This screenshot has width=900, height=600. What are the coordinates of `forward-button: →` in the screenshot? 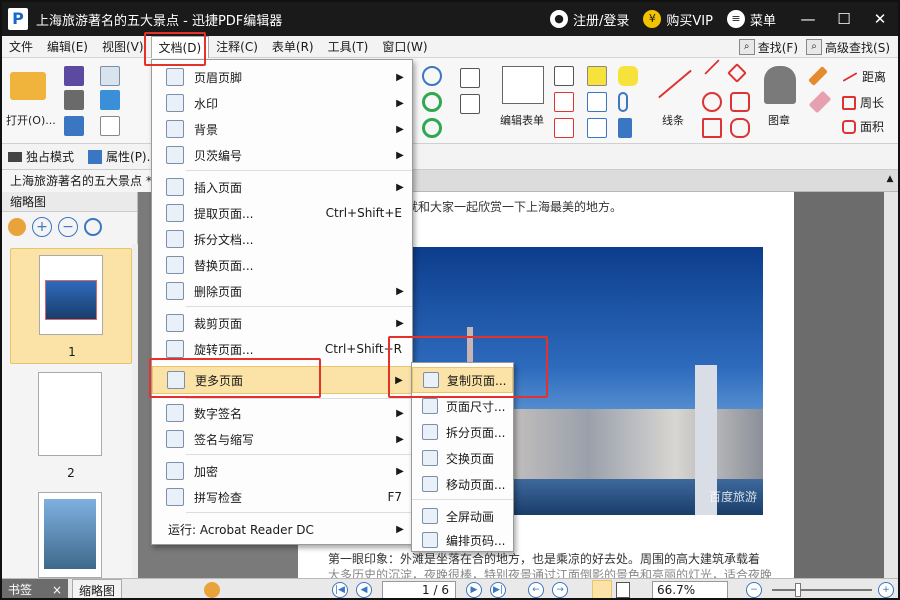 It's located at (560, 590).